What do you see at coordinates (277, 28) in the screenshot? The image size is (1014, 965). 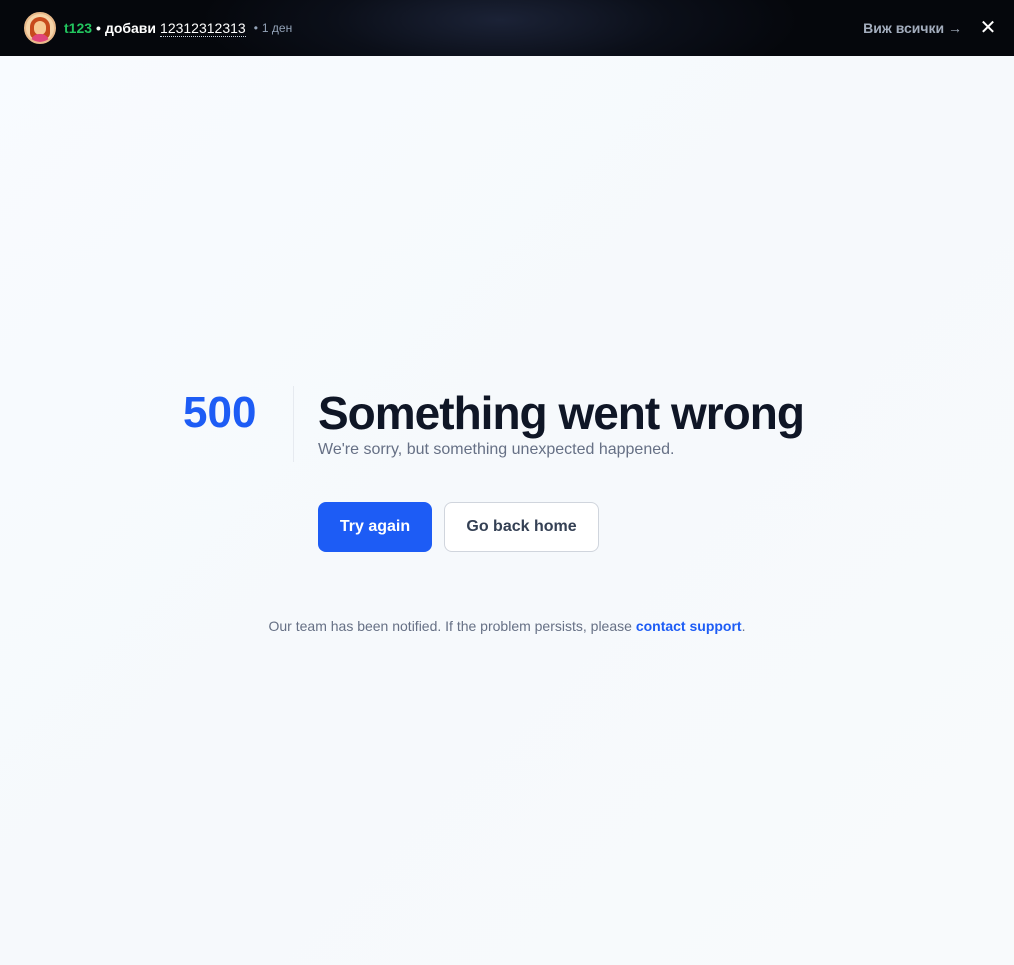 I see `notification-time: 1 ден` at bounding box center [277, 28].